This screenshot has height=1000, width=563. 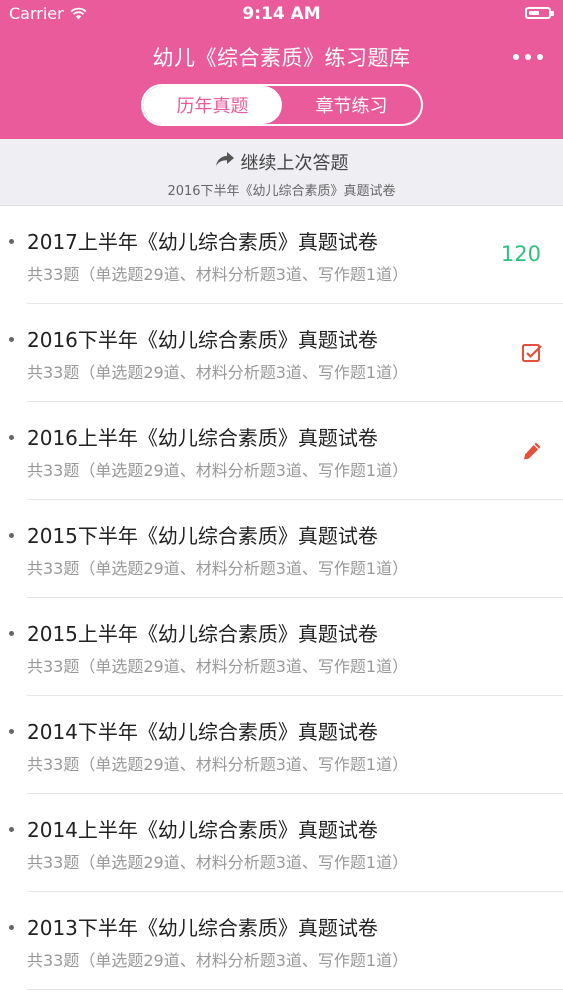 What do you see at coordinates (294, 163) in the screenshot?
I see `resume-label: 继续上次答题` at bounding box center [294, 163].